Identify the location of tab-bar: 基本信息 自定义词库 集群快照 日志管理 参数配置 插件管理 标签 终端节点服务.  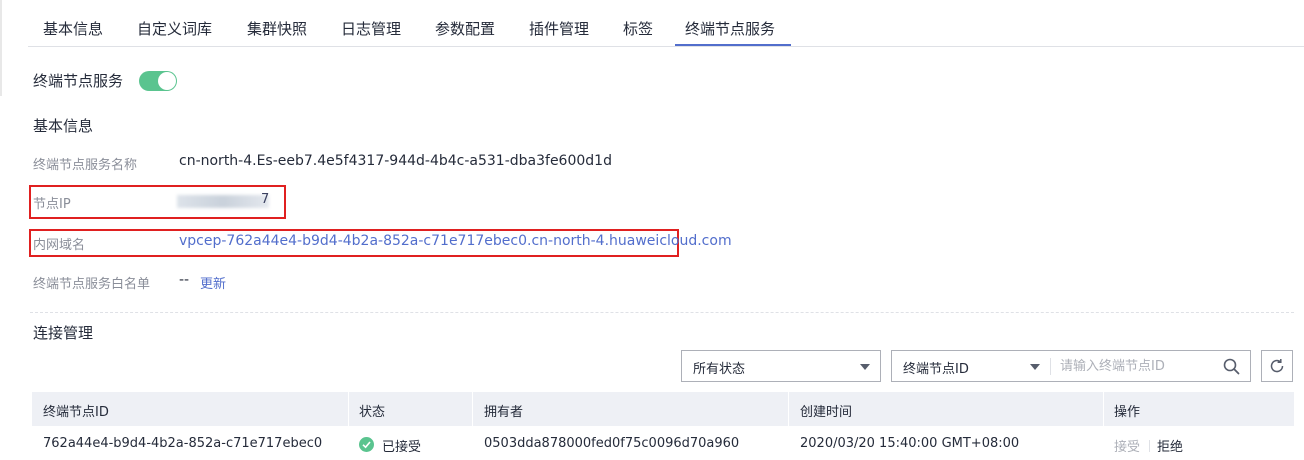
(666, 23).